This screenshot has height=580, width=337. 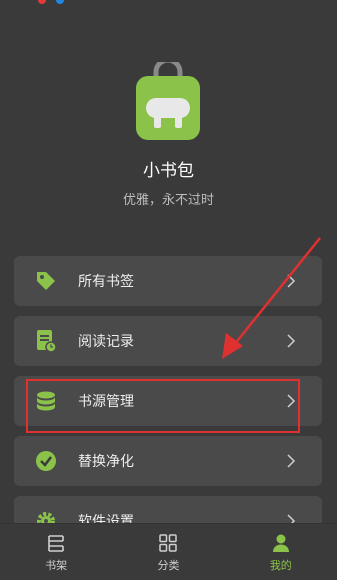 I want to click on tab-label: 书架, so click(x=56, y=565).